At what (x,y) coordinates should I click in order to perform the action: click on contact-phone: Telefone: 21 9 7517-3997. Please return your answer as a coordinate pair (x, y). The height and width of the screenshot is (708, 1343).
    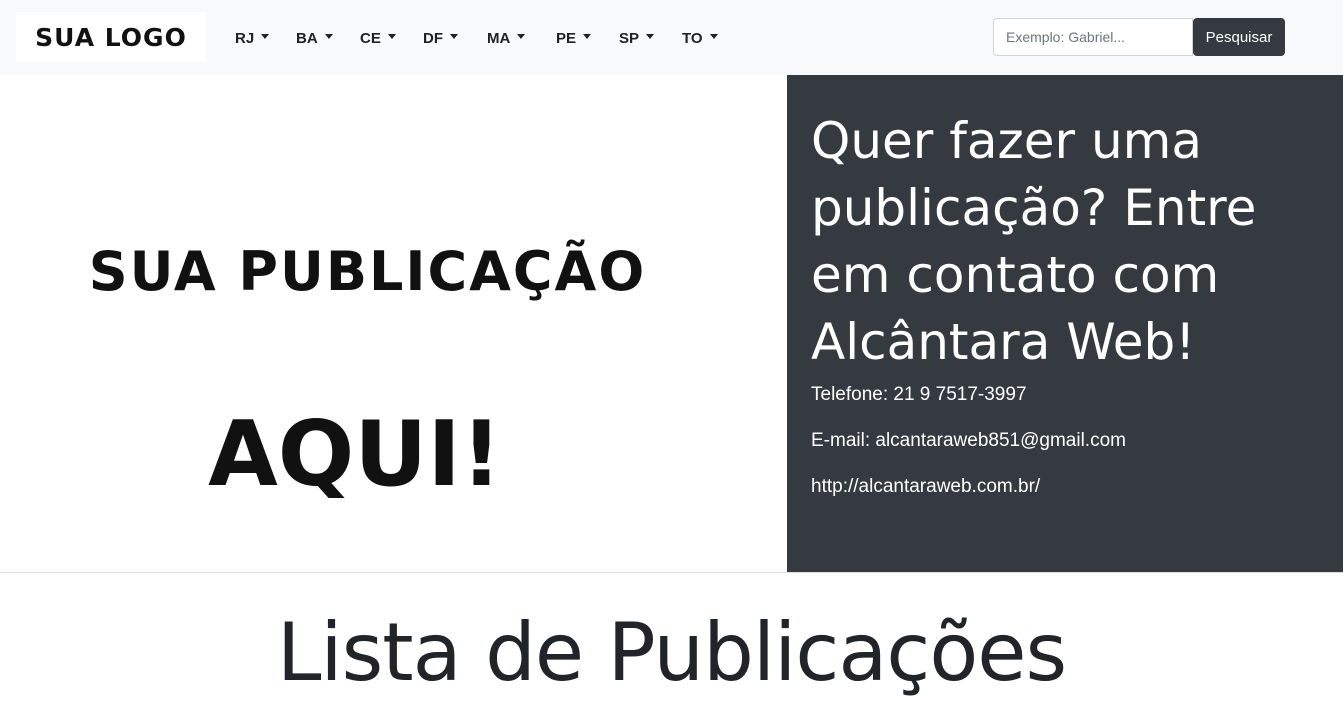
    Looking at the image, I should click on (919, 394).